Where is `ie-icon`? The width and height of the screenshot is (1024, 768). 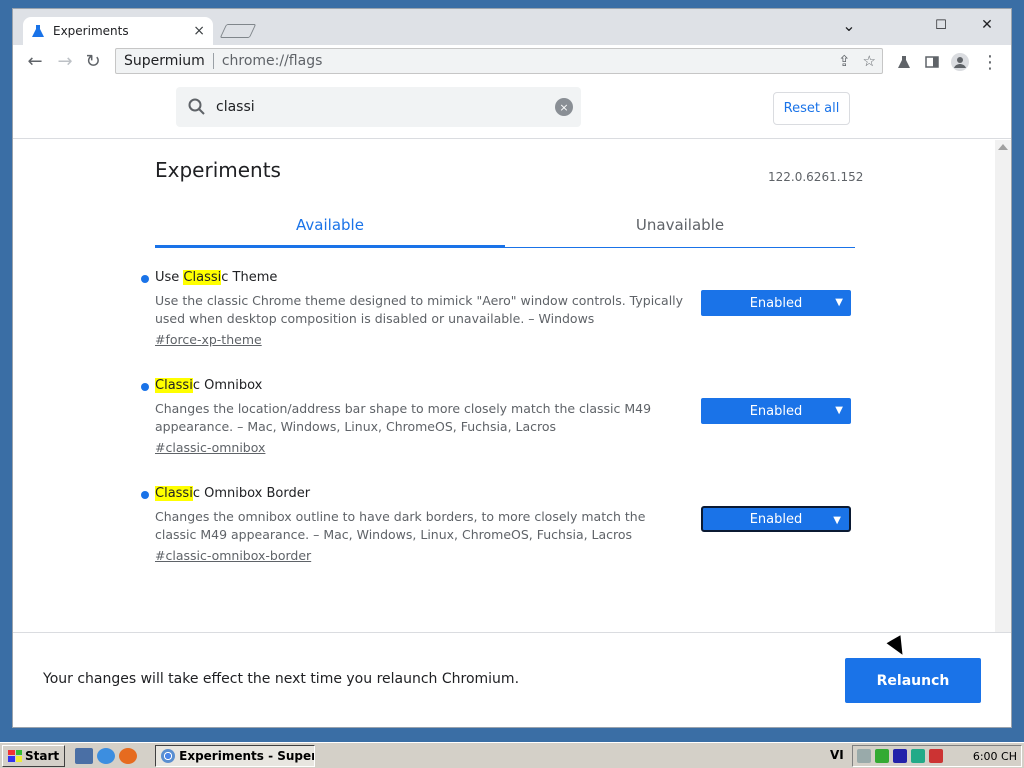
ie-icon is located at coordinates (106, 755).